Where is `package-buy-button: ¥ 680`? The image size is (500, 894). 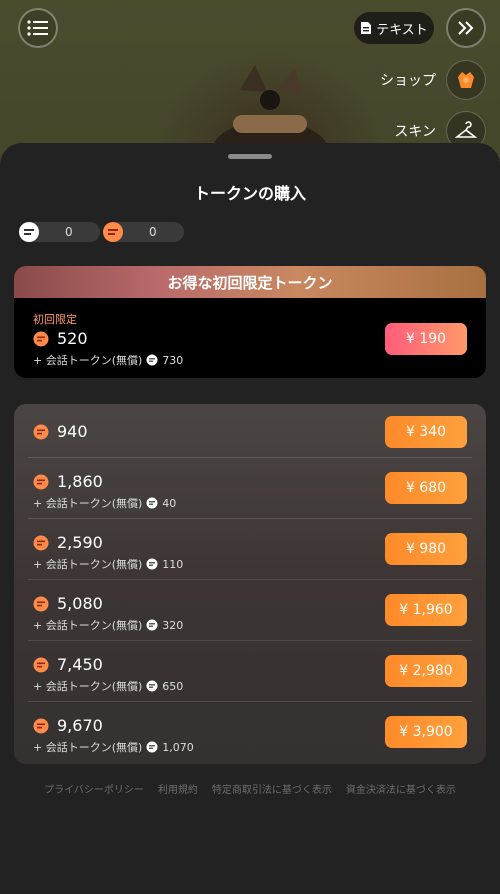 package-buy-button: ¥ 680 is located at coordinates (426, 488).